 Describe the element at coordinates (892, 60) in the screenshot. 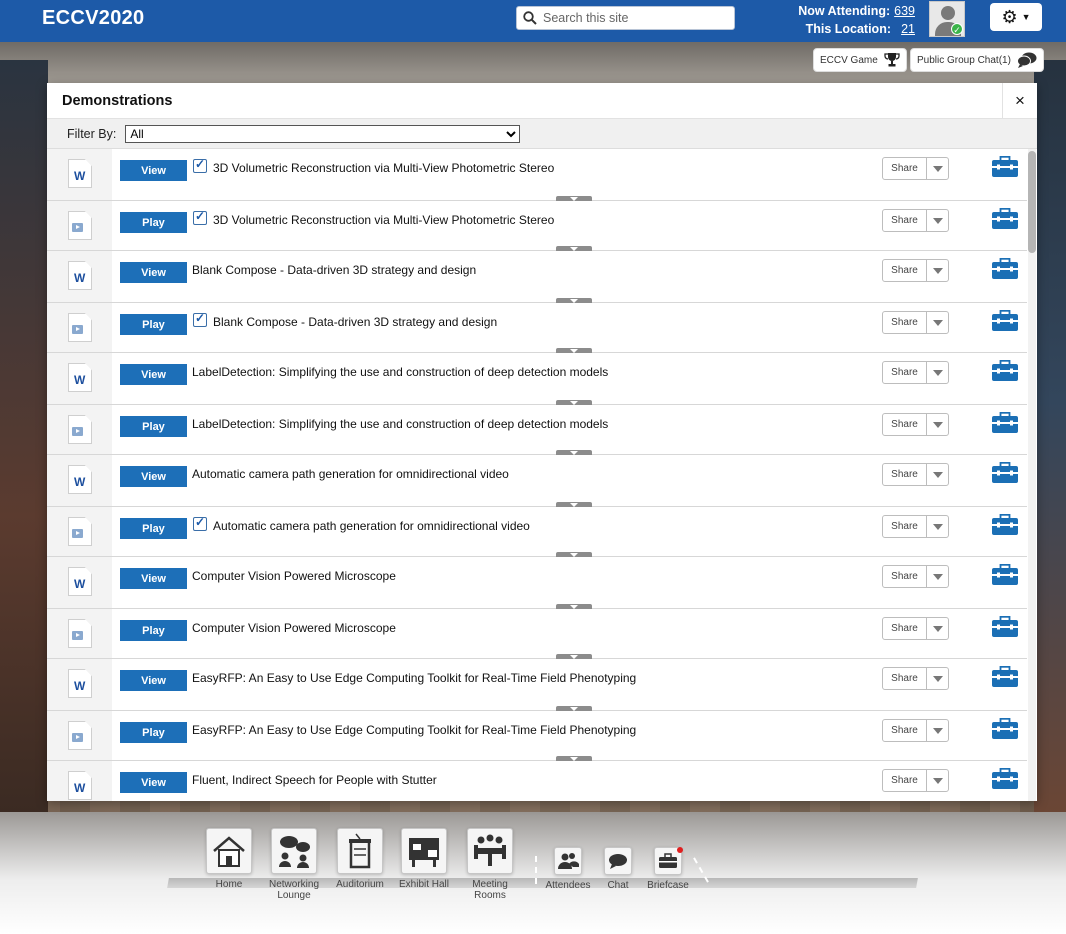

I see `trophy-icon` at that location.